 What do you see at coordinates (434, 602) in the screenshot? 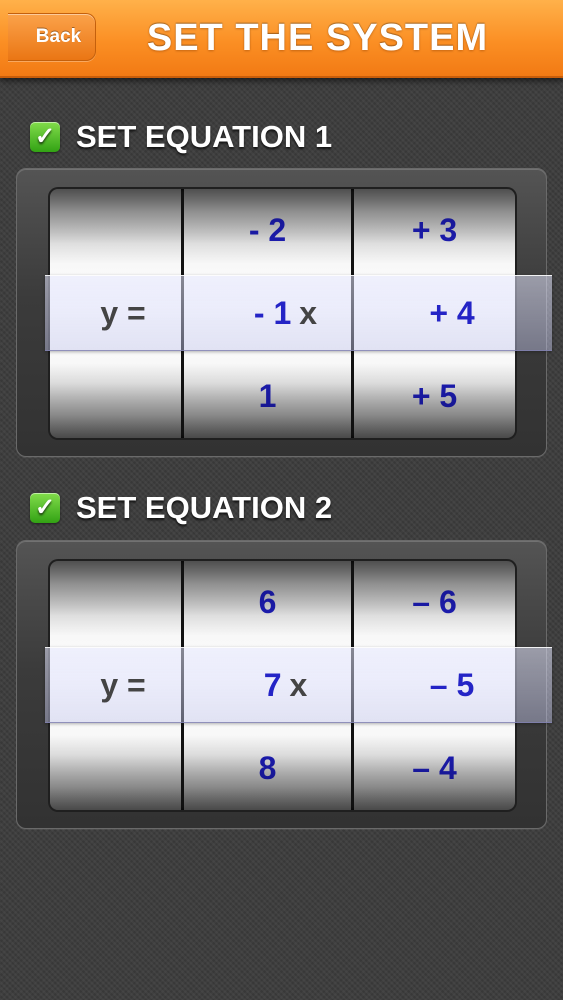
I see `picker-option: – 6` at bounding box center [434, 602].